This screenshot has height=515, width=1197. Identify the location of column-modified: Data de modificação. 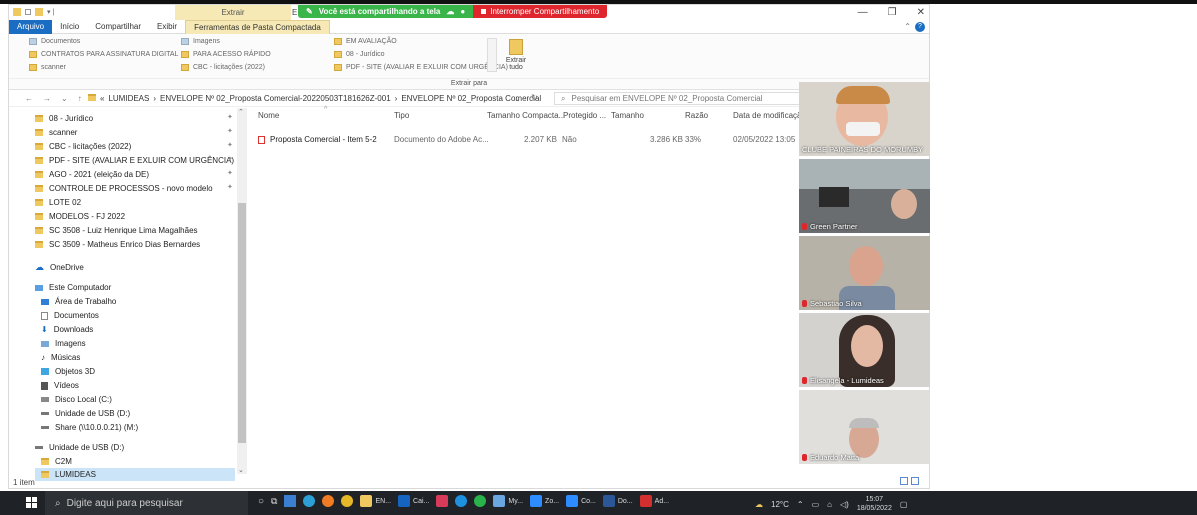
(769, 115).